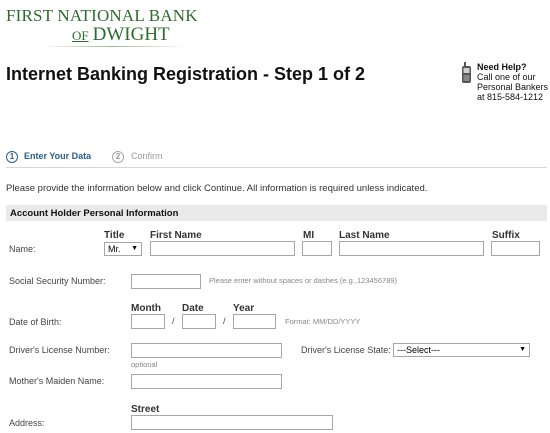 This screenshot has width=550, height=433. What do you see at coordinates (114, 249) in the screenshot?
I see `title-select-value: Mr.` at bounding box center [114, 249].